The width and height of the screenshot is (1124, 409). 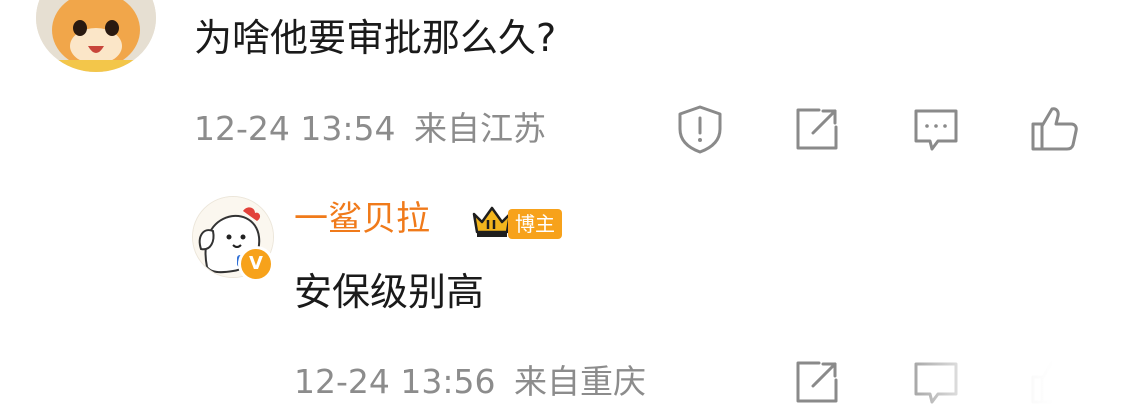 I want to click on reply-button, so click(x=936, y=129).